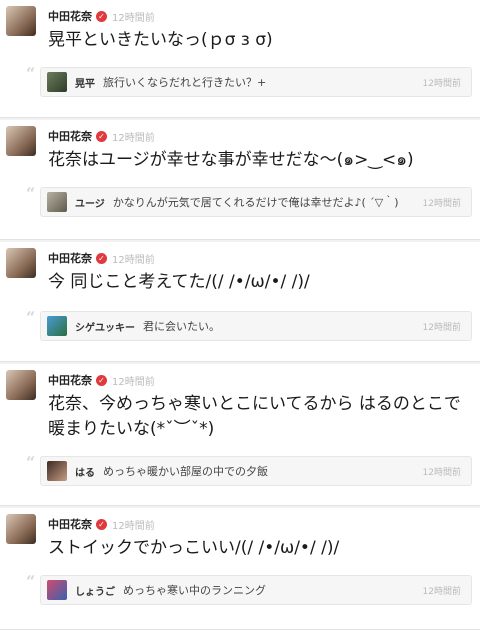 The image size is (480, 630). I want to click on reply-author-name: ユージ, so click(90, 202).